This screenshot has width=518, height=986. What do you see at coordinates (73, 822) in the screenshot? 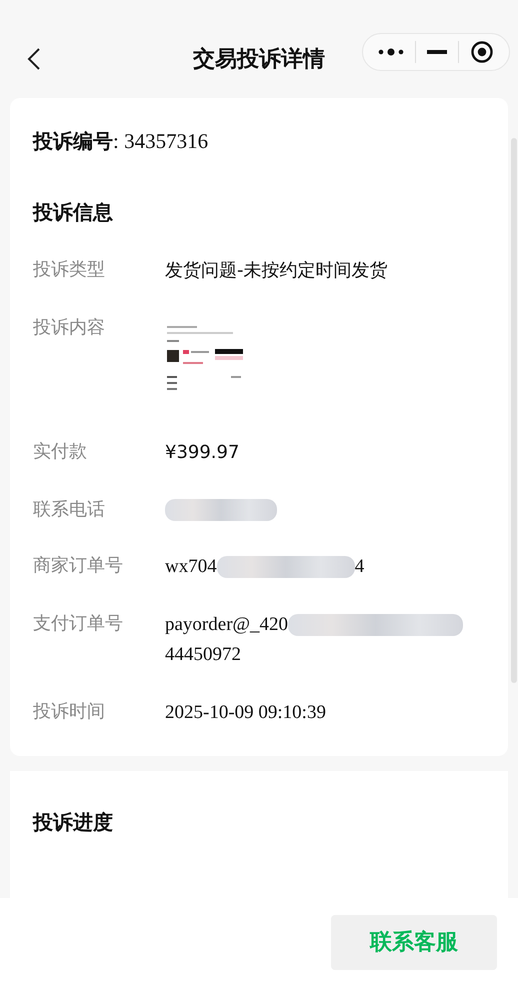
I see `section-heading: 投诉进度` at bounding box center [73, 822].